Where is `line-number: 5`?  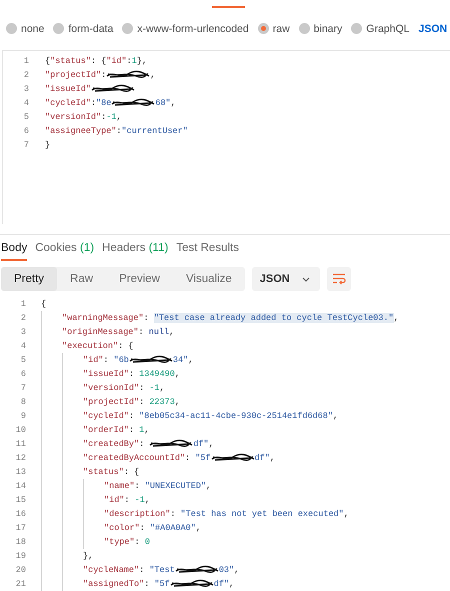 line-number: 5 is located at coordinates (23, 360).